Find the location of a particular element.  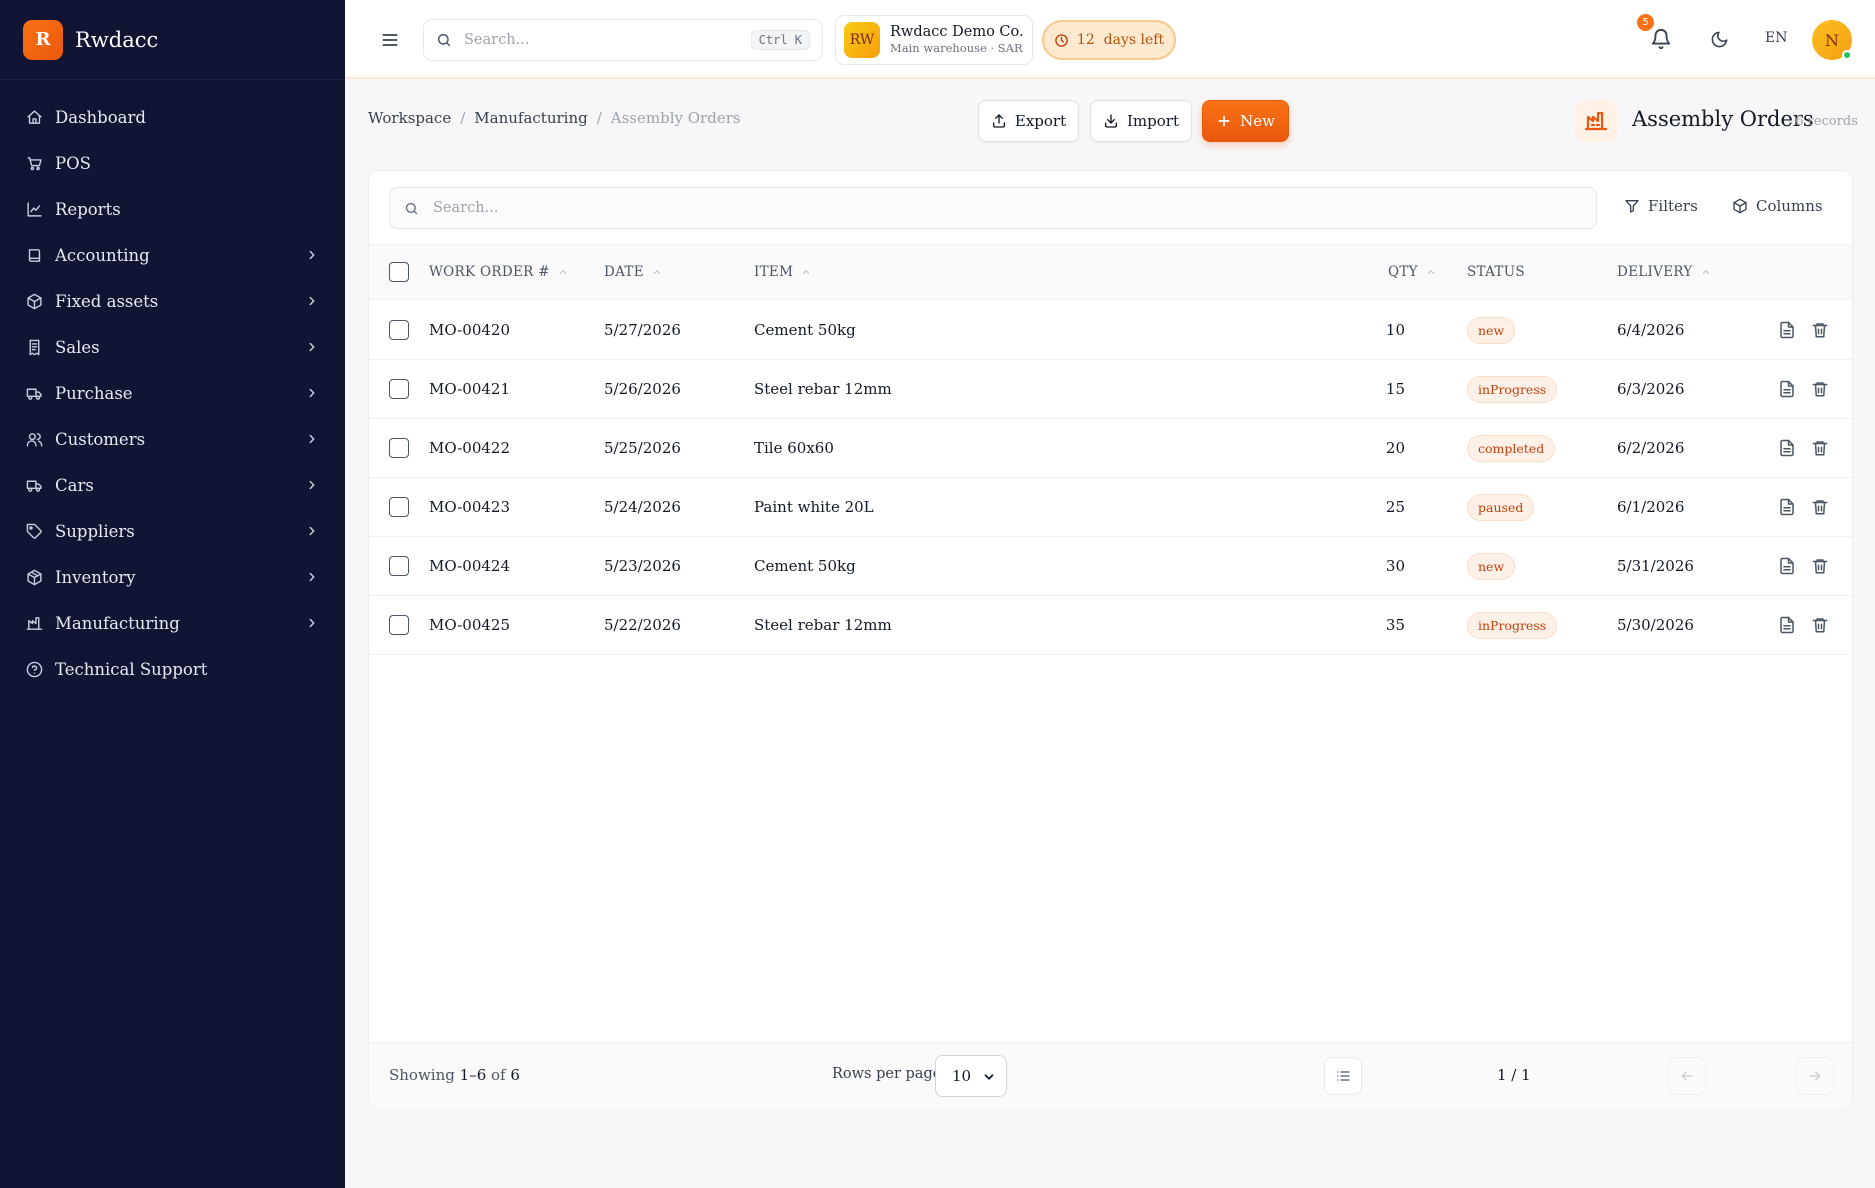

home-icon is located at coordinates (34, 116).